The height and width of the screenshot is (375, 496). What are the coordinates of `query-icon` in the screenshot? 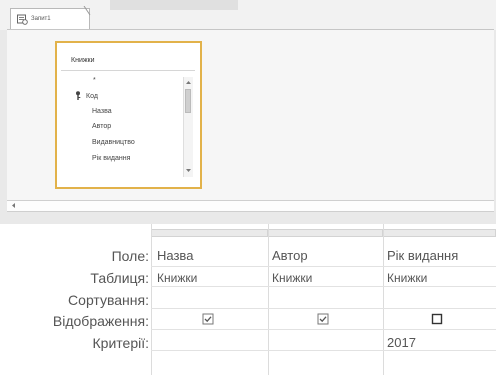 It's located at (22, 19).